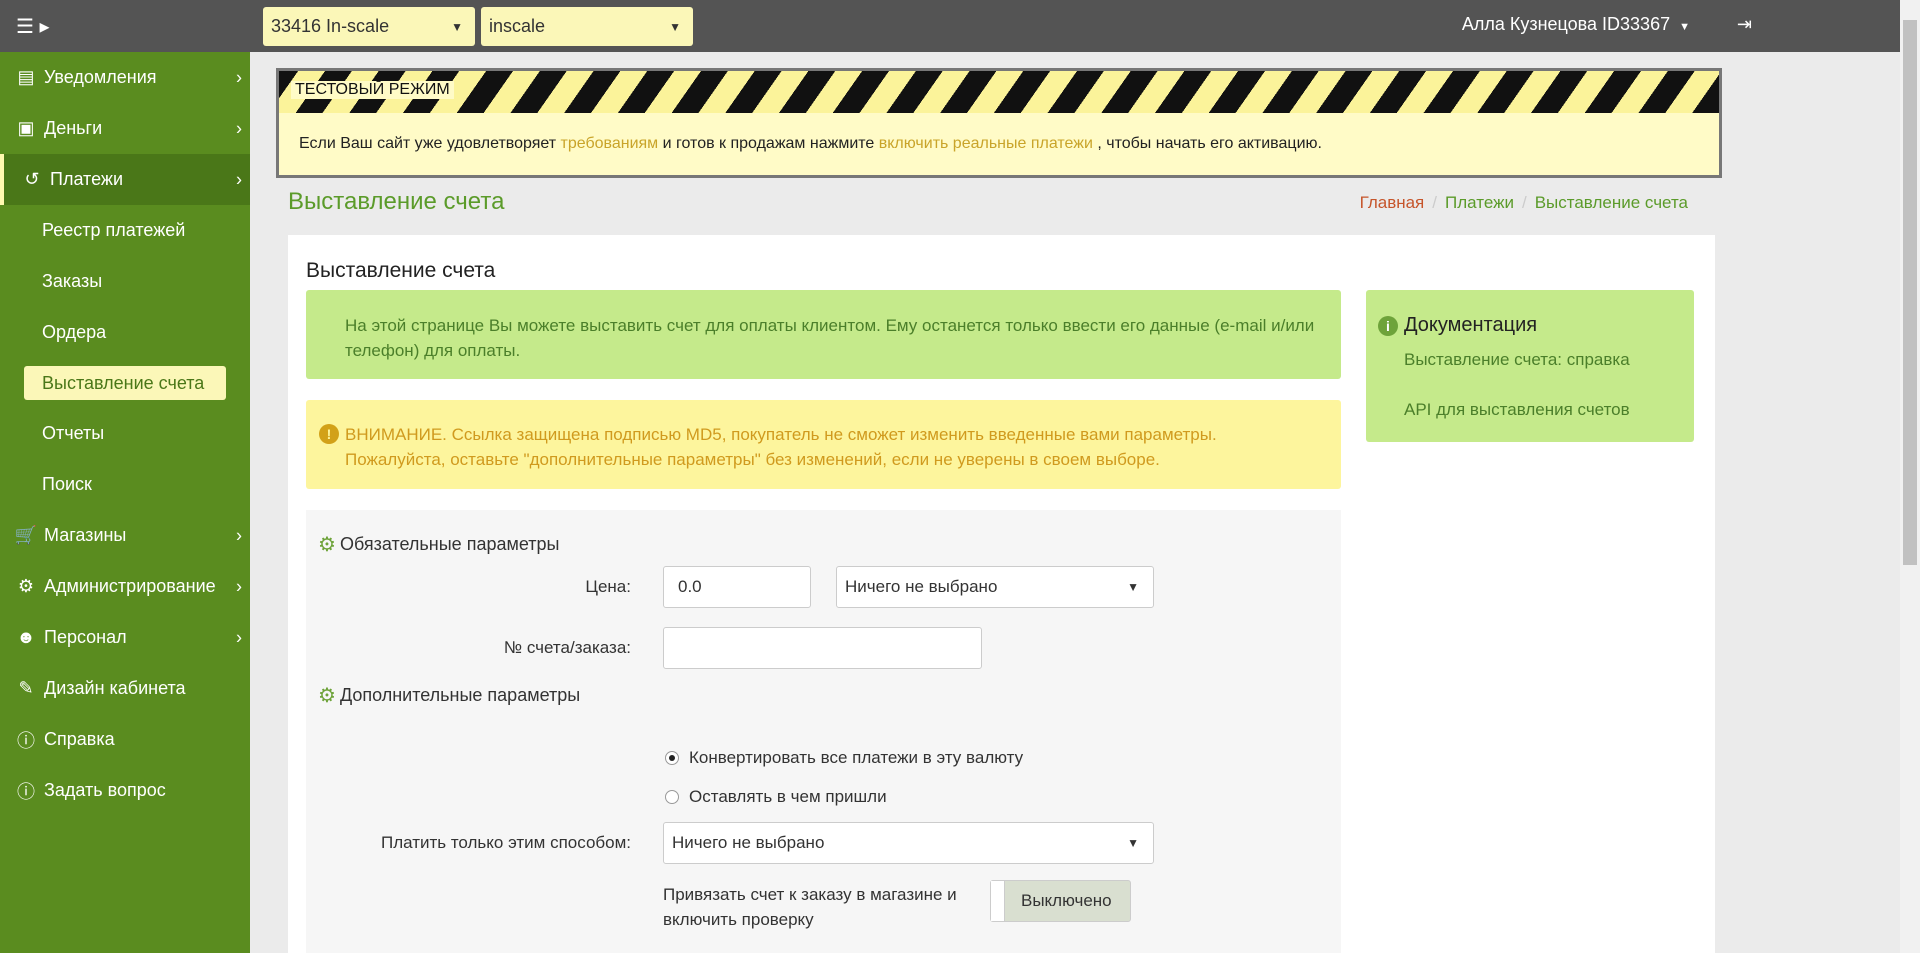 The width and height of the screenshot is (1920, 953). What do you see at coordinates (401, 270) in the screenshot?
I see `panel-title: Выставление счета` at bounding box center [401, 270].